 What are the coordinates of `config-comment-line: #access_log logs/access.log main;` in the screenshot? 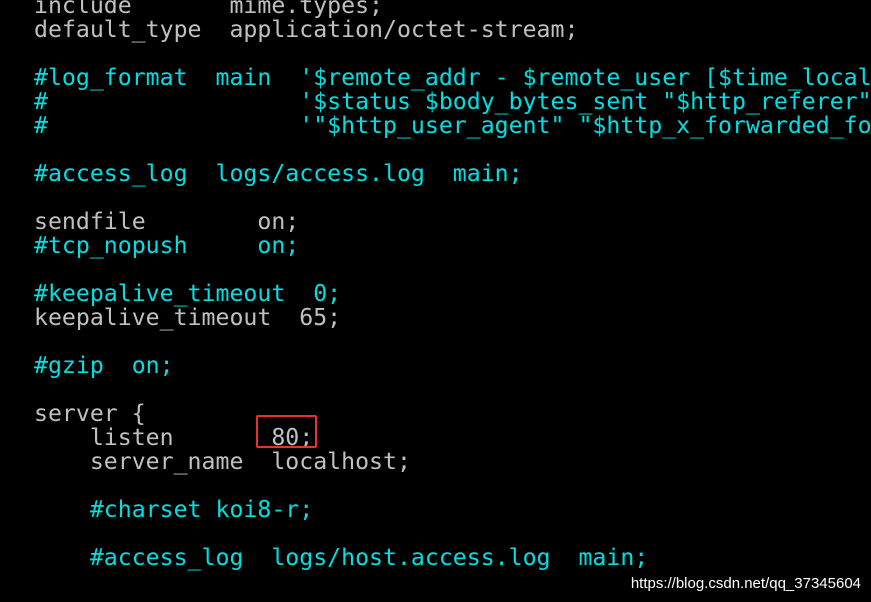 It's located at (278, 173).